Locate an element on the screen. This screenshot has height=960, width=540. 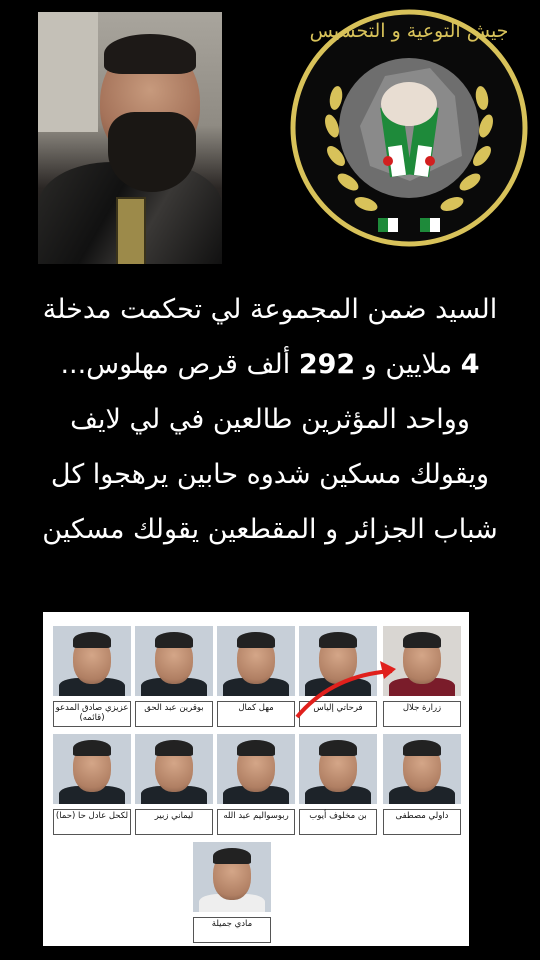
suspect-card: ليماني زبير is located at coordinates (174, 784).